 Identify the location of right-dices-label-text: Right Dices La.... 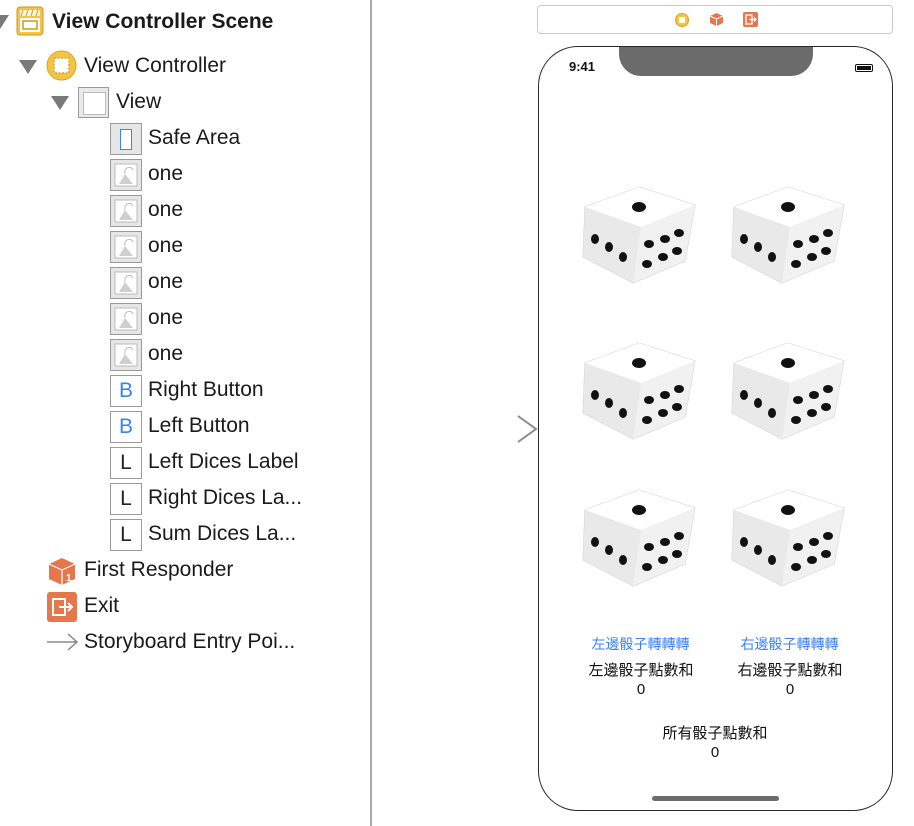
(225, 497).